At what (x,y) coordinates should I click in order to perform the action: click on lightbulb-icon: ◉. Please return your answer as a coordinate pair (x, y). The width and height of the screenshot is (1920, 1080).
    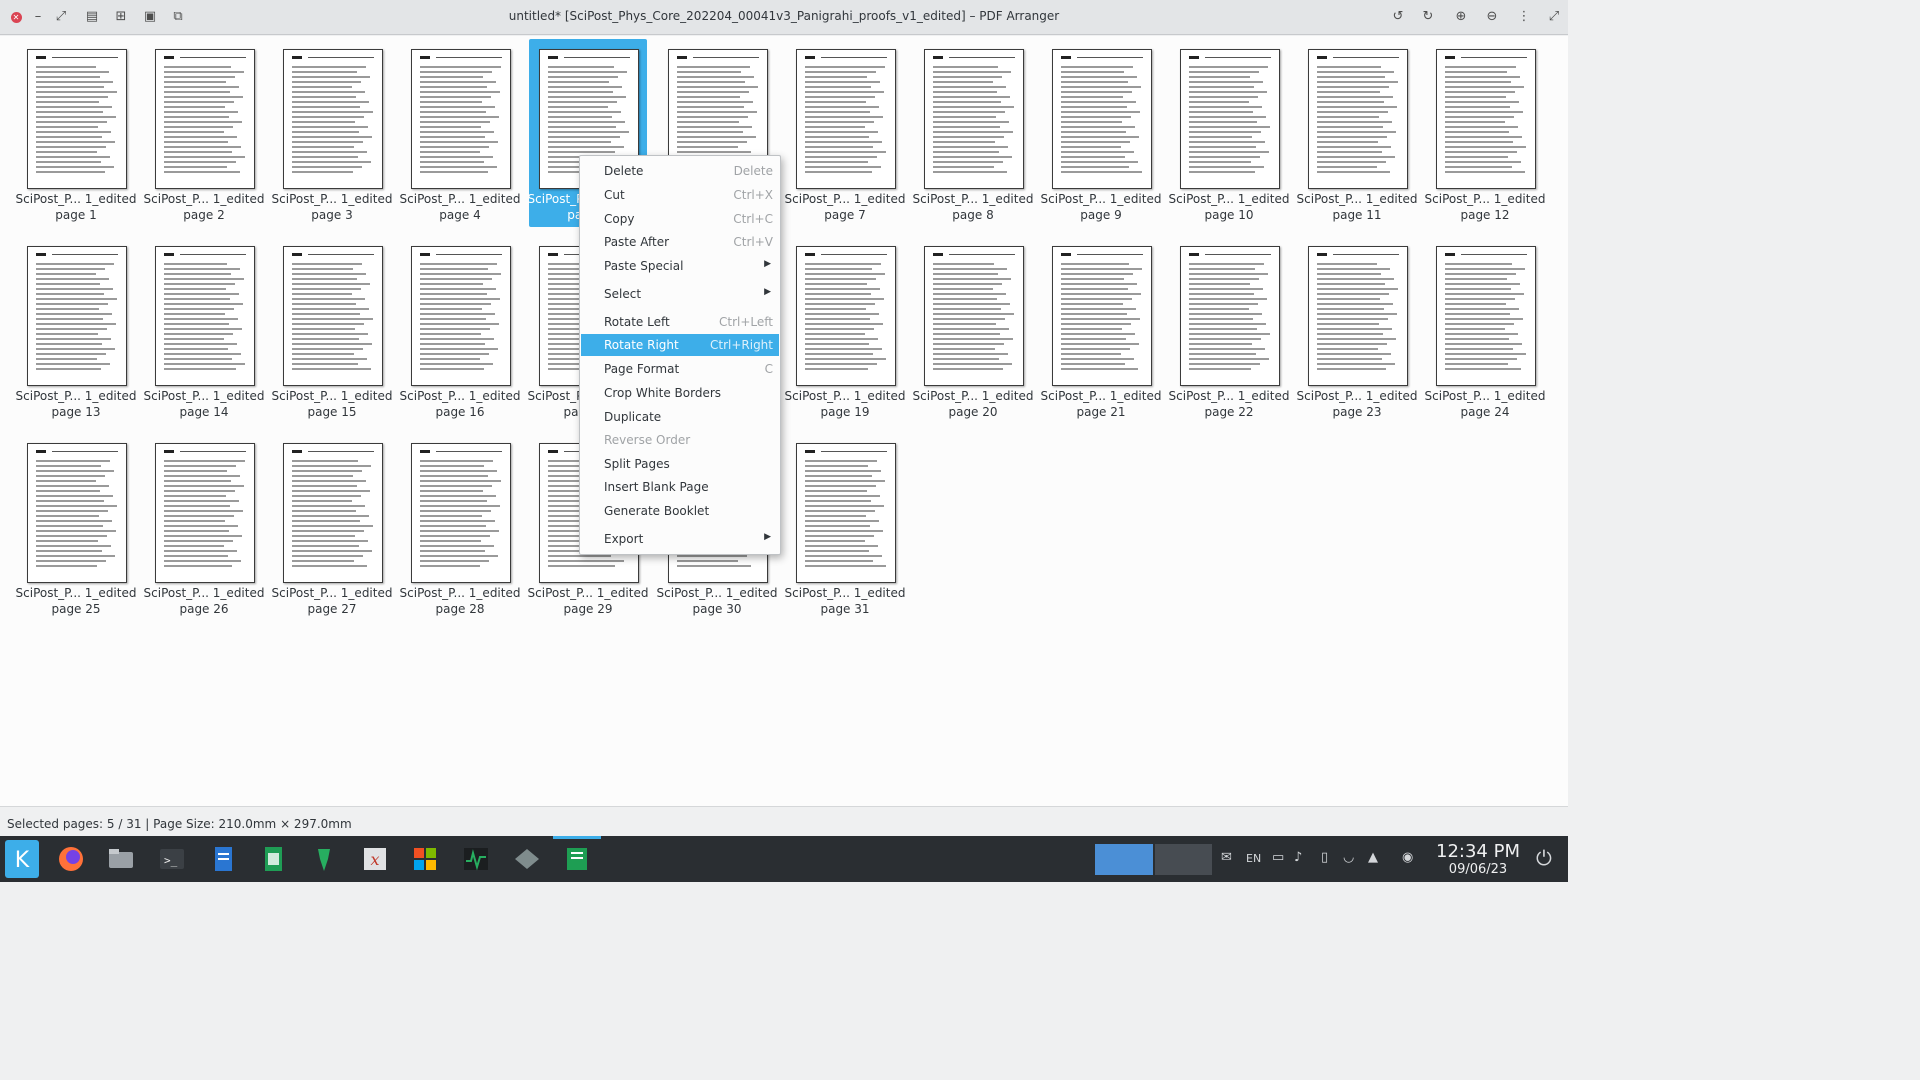
    Looking at the image, I should click on (1407, 857).